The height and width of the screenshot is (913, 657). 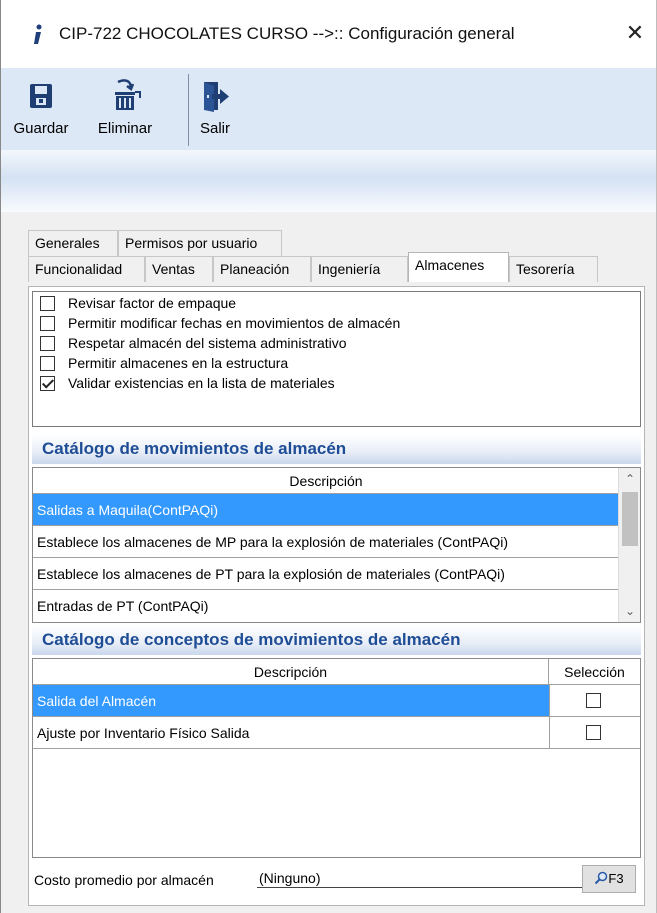 What do you see at coordinates (73, 243) in the screenshot?
I see `tab-generales: Generales` at bounding box center [73, 243].